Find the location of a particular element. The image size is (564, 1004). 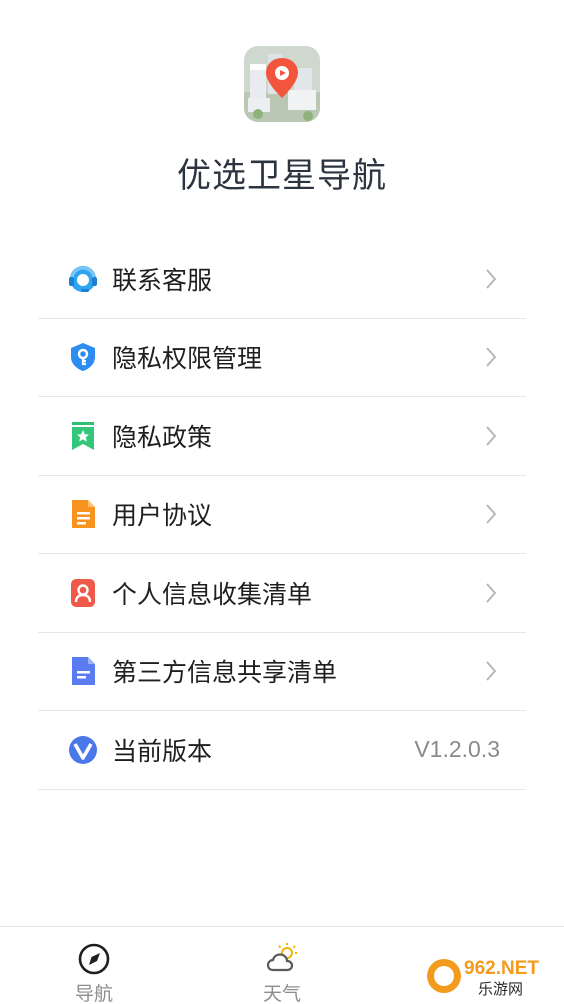

document-icon is located at coordinates (83, 514).